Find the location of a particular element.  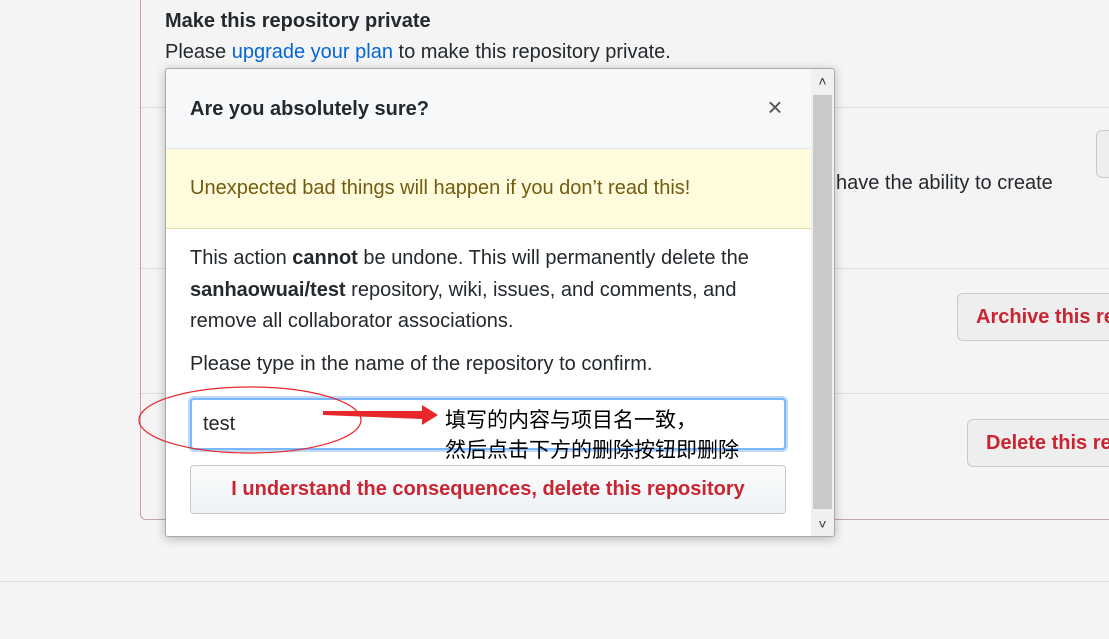

annotation-note: 填写的内容与项目名一致， 然后点击下方的删除按钮即删除 is located at coordinates (592, 435).